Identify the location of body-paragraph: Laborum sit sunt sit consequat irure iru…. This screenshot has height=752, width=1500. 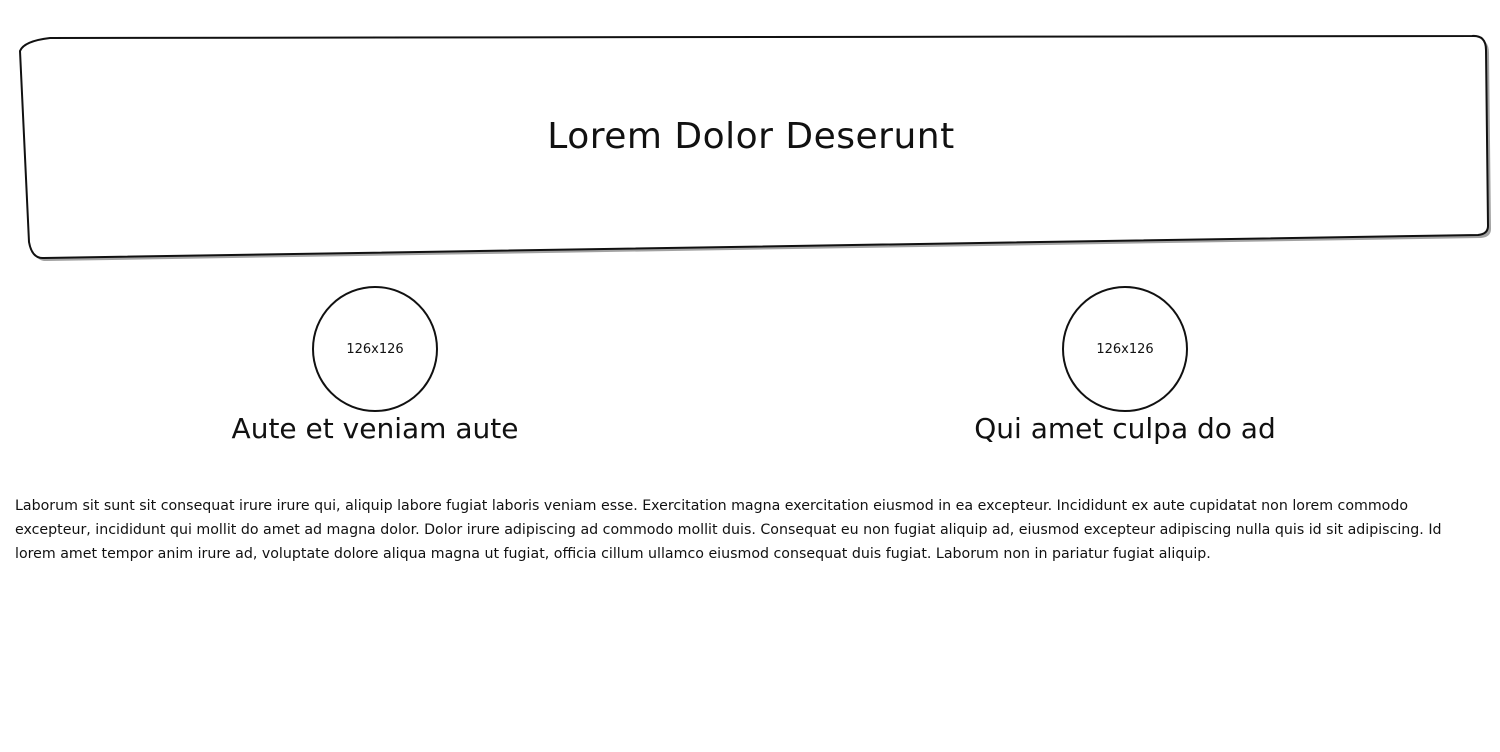
(728, 530).